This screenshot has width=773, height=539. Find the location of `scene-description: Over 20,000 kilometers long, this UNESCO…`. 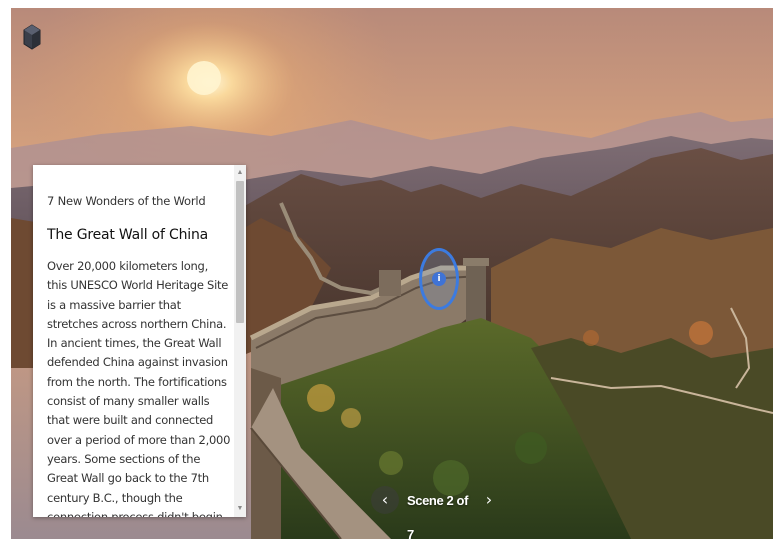

scene-description: Over 20,000 kilometers long, this UNESCO… is located at coordinates (139, 388).